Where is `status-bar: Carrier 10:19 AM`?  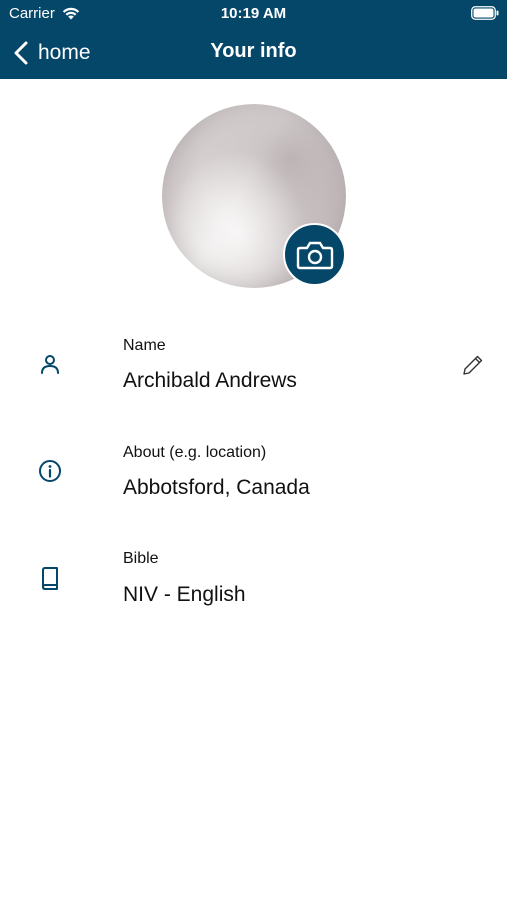 status-bar: Carrier 10:19 AM is located at coordinates (253, 14).